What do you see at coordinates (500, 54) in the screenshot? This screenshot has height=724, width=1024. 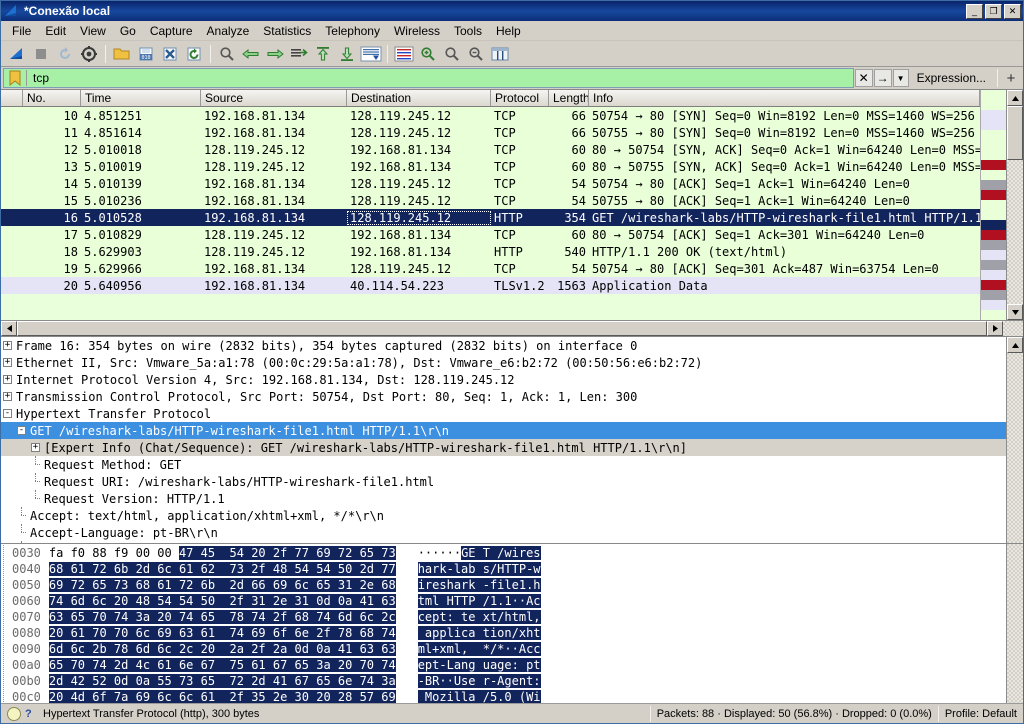 I see `resize-columns-icon` at bounding box center [500, 54].